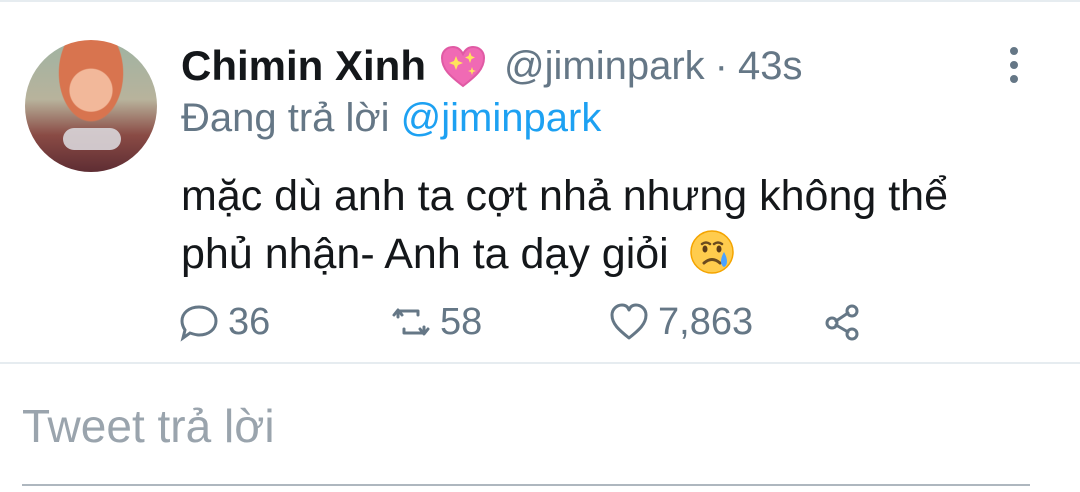 This screenshot has width=1080, height=492. I want to click on reply-mention-link: @jiminpark, so click(501, 118).